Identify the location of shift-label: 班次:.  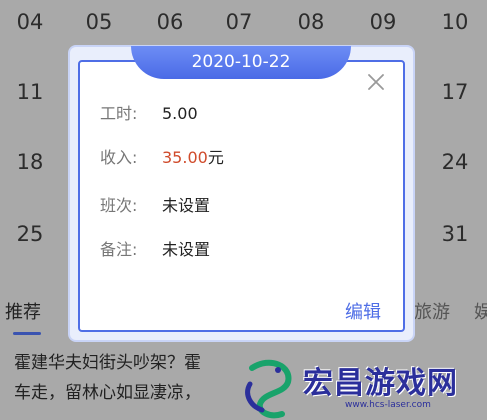
(119, 205).